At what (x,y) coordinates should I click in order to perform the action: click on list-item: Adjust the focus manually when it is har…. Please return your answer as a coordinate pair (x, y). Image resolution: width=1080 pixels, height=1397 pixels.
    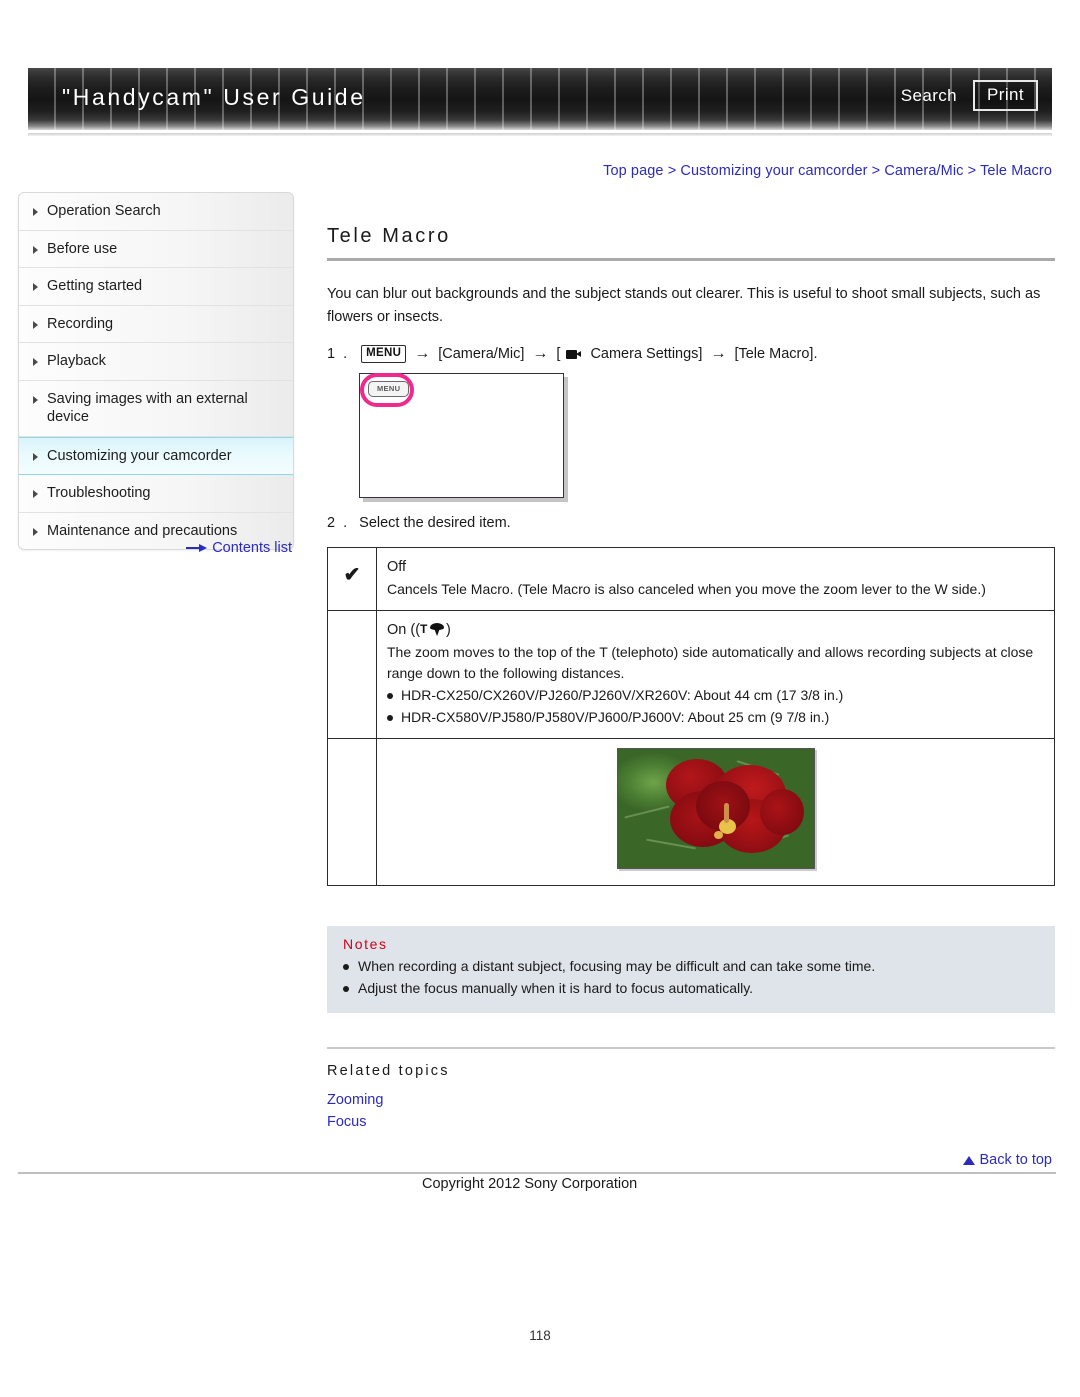
    Looking at the image, I should click on (691, 989).